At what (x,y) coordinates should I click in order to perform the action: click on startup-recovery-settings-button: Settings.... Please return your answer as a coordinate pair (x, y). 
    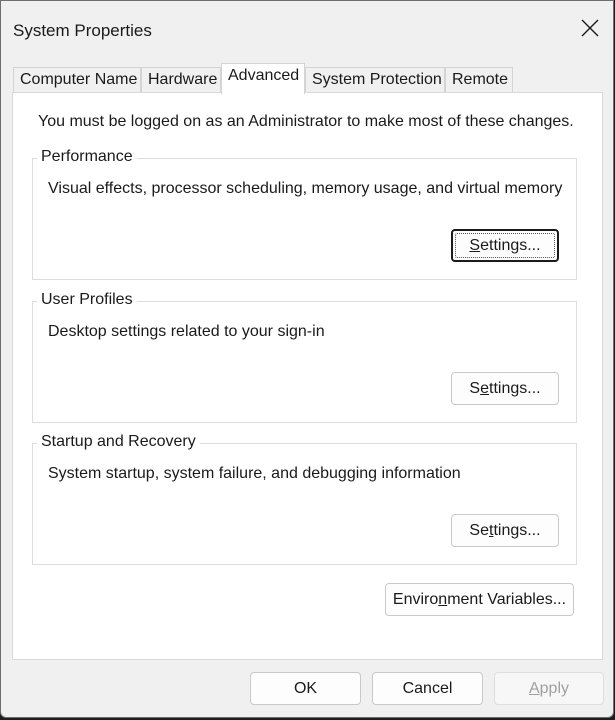
    Looking at the image, I should click on (505, 530).